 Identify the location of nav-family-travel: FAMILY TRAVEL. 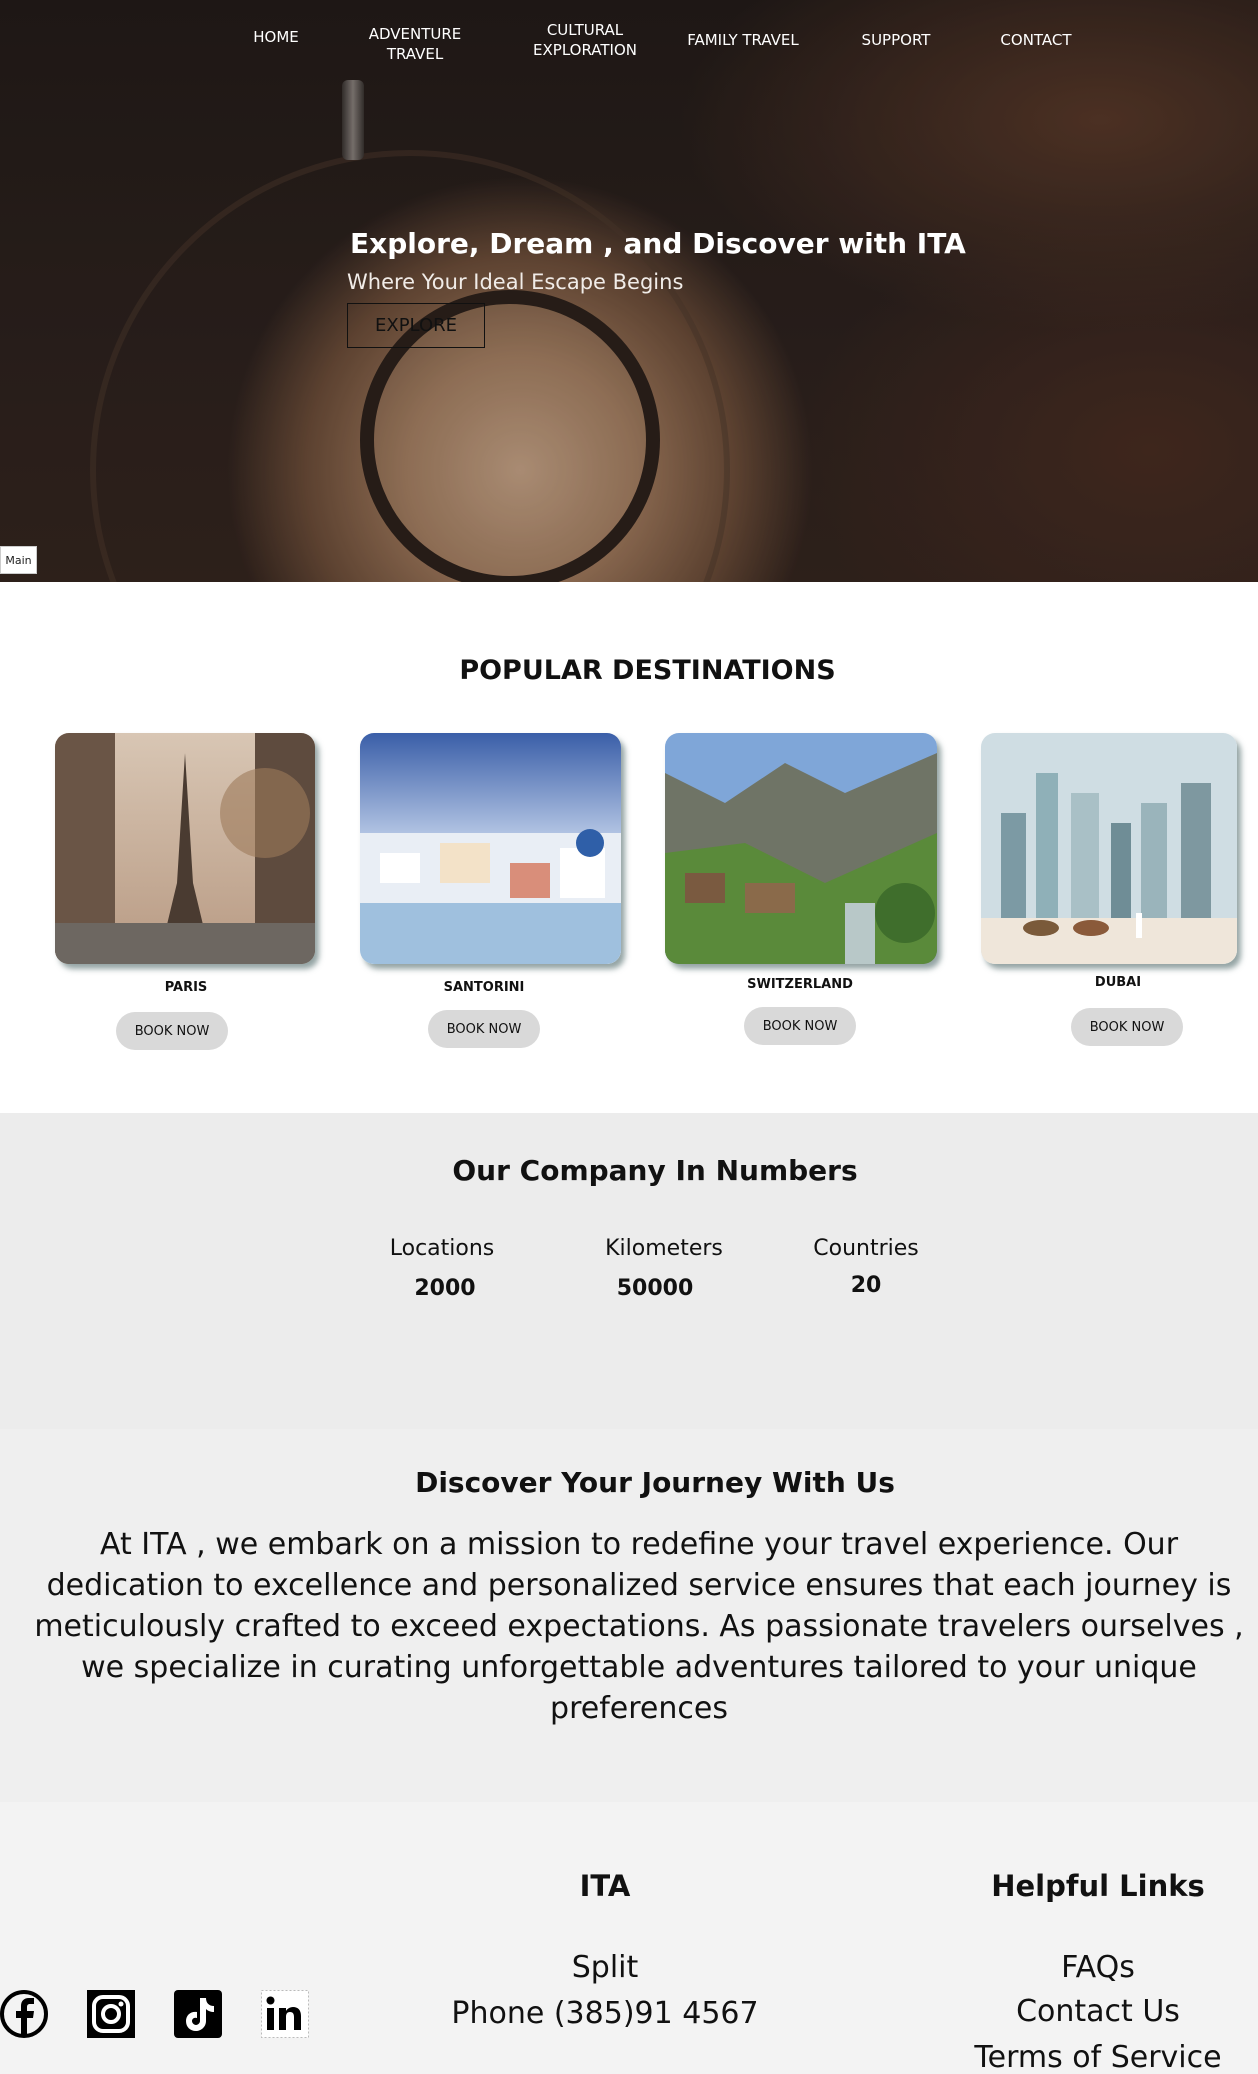
(743, 40).